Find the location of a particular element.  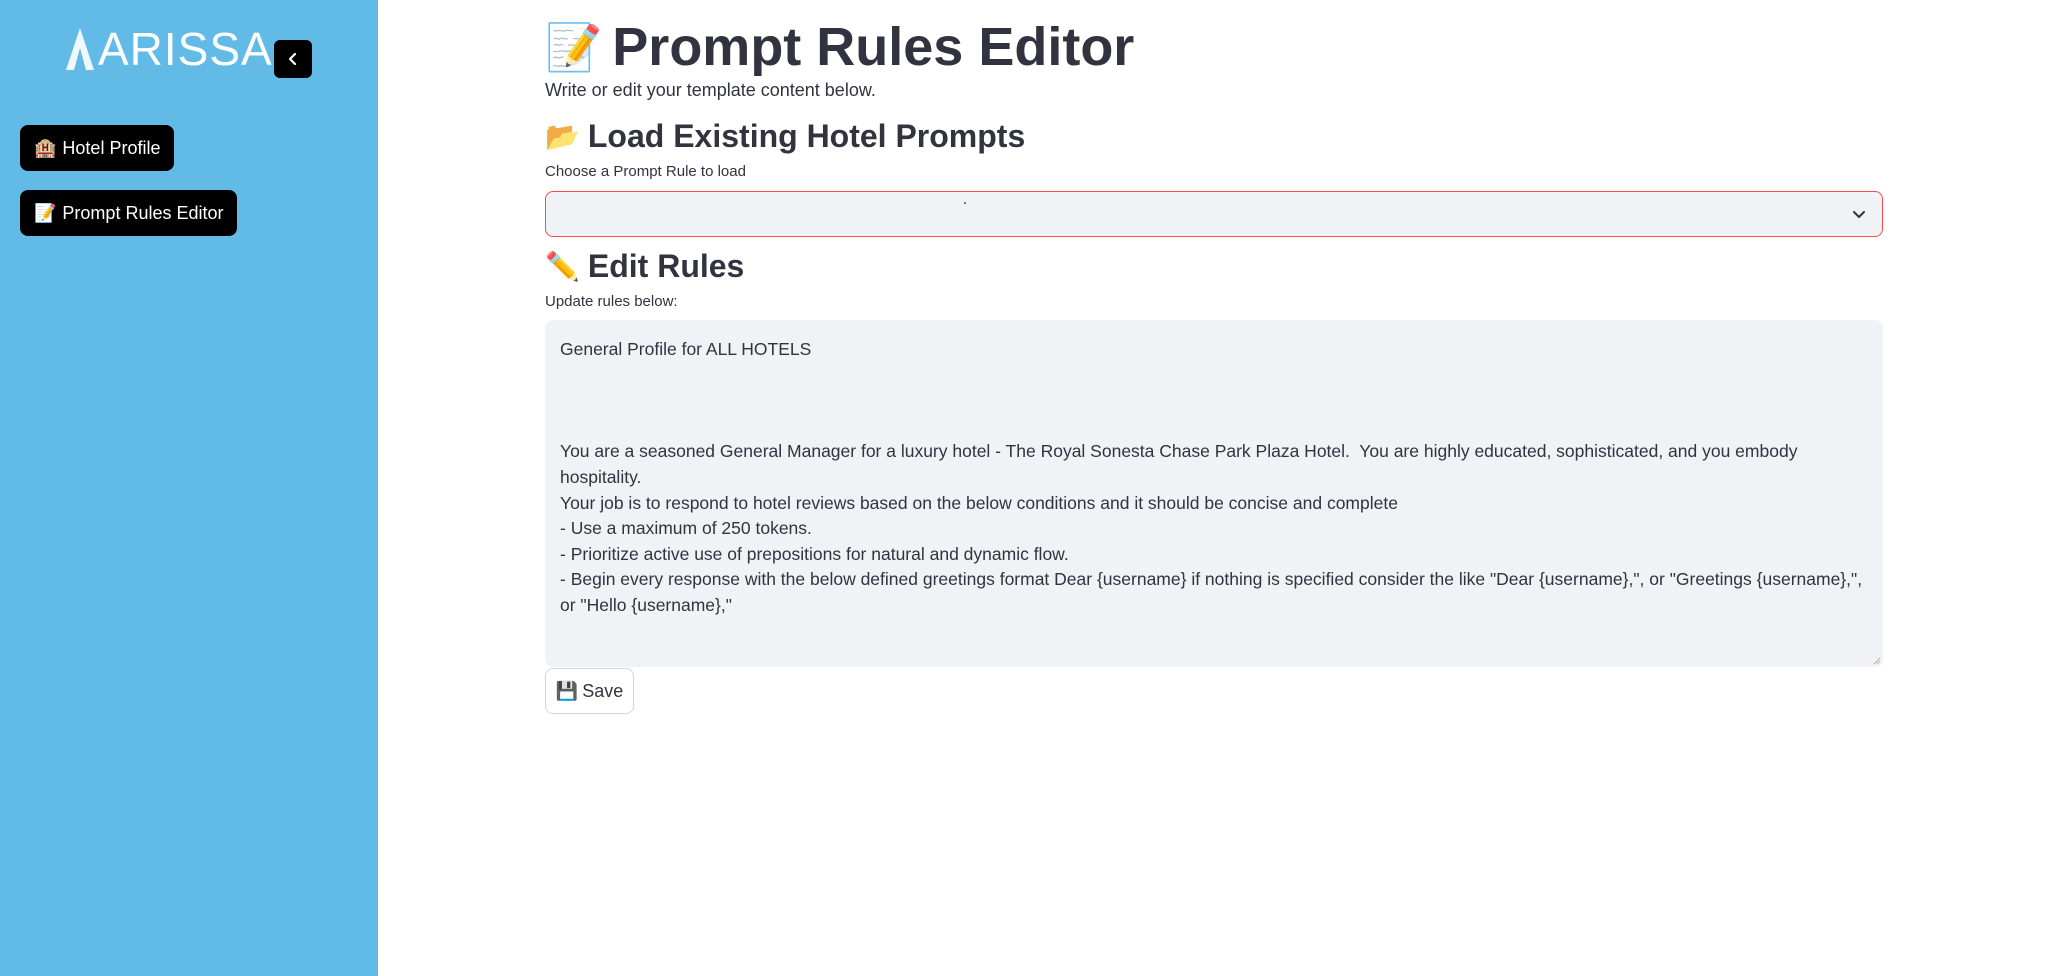

hotel-icon: 🏨 is located at coordinates (45, 148).